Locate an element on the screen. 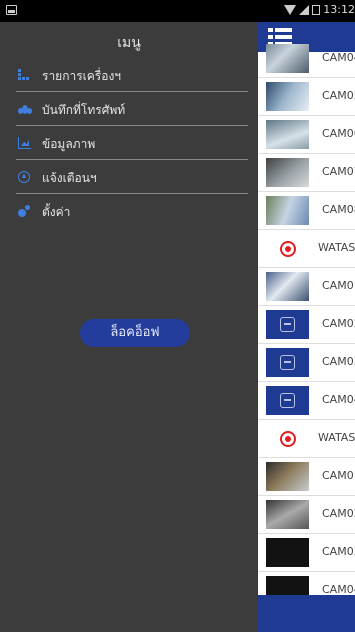  menu-item-device-list: รายการเครื่องฯ is located at coordinates (132, 75).